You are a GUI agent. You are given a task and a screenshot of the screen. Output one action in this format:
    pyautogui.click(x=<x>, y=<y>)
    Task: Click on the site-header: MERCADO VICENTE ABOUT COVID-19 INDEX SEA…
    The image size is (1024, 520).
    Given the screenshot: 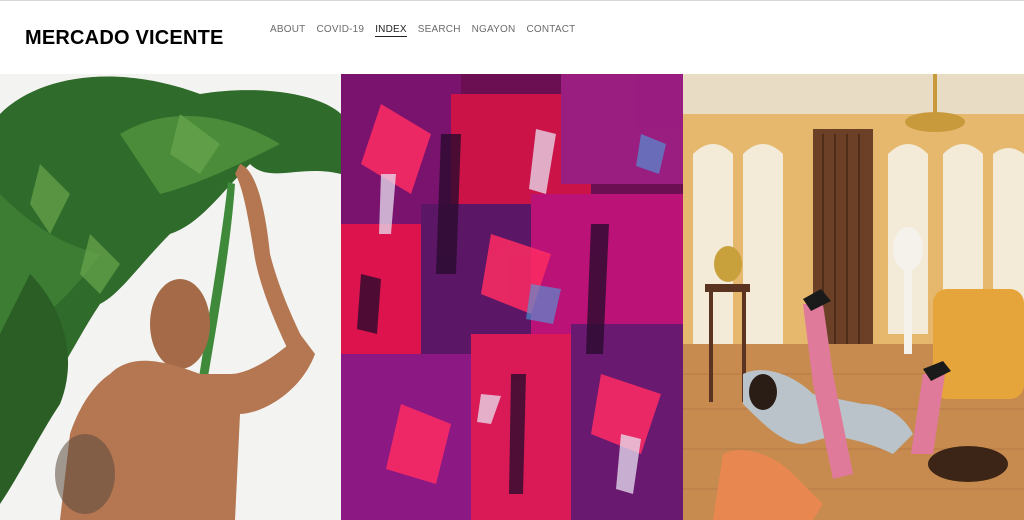 What is the action you would take?
    pyautogui.click(x=512, y=37)
    